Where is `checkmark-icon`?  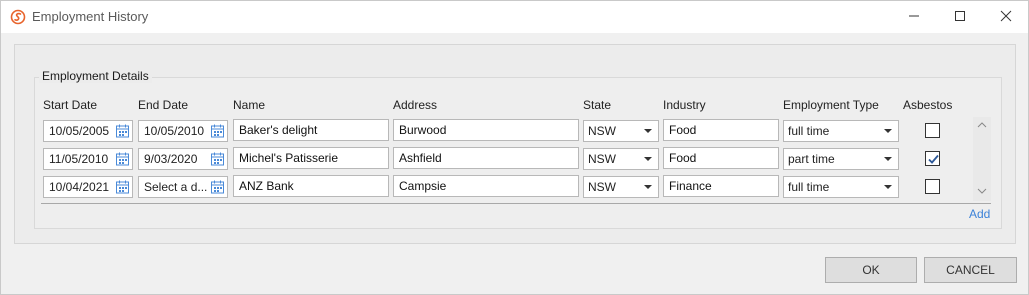 checkmark-icon is located at coordinates (933, 159).